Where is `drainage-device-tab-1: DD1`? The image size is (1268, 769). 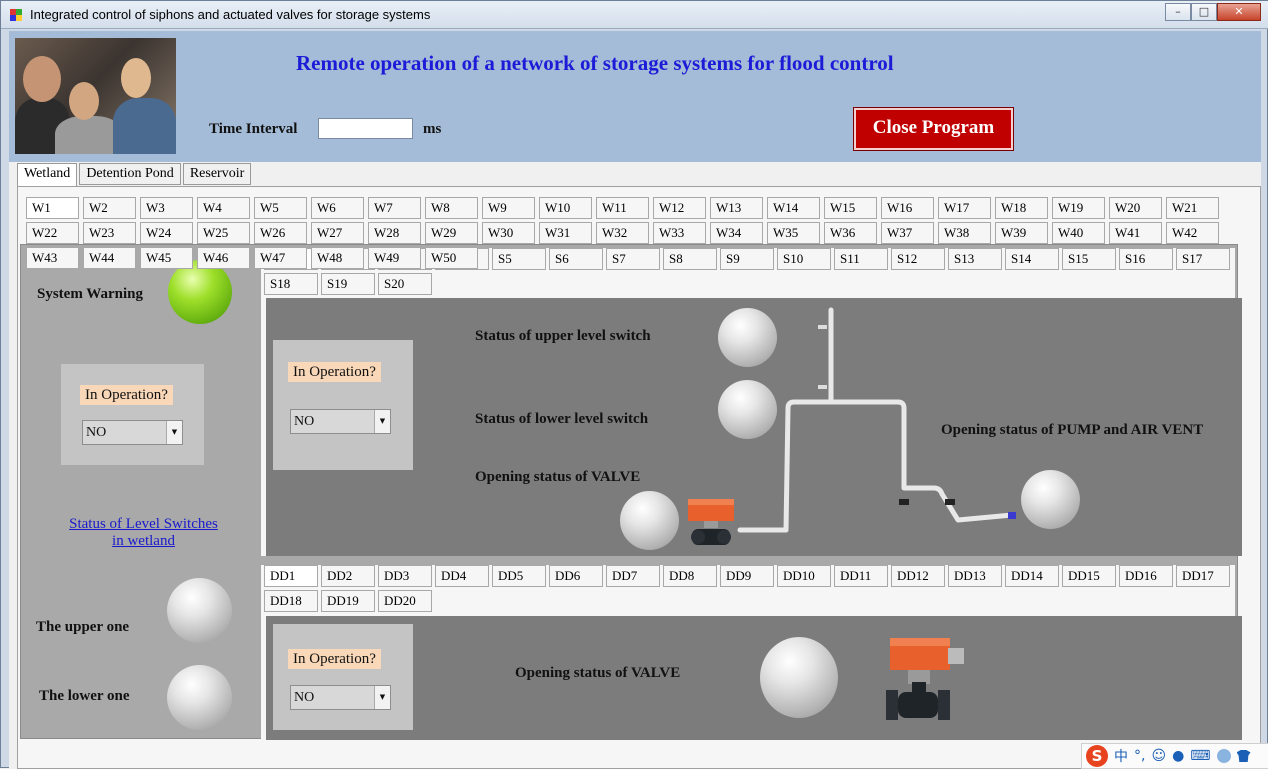 drainage-device-tab-1: DD1 is located at coordinates (291, 576).